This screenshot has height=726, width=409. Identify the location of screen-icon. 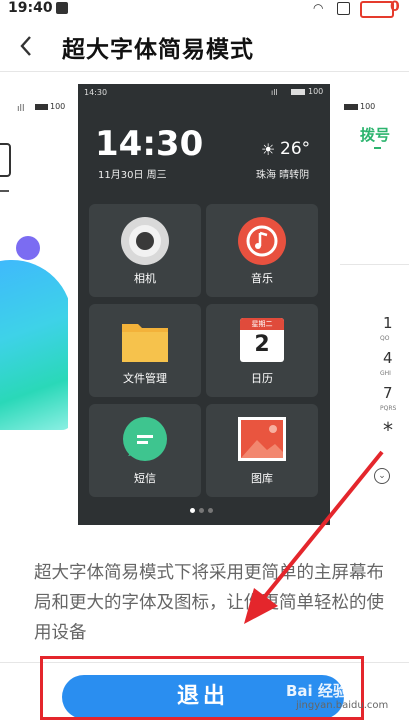
(343, 8).